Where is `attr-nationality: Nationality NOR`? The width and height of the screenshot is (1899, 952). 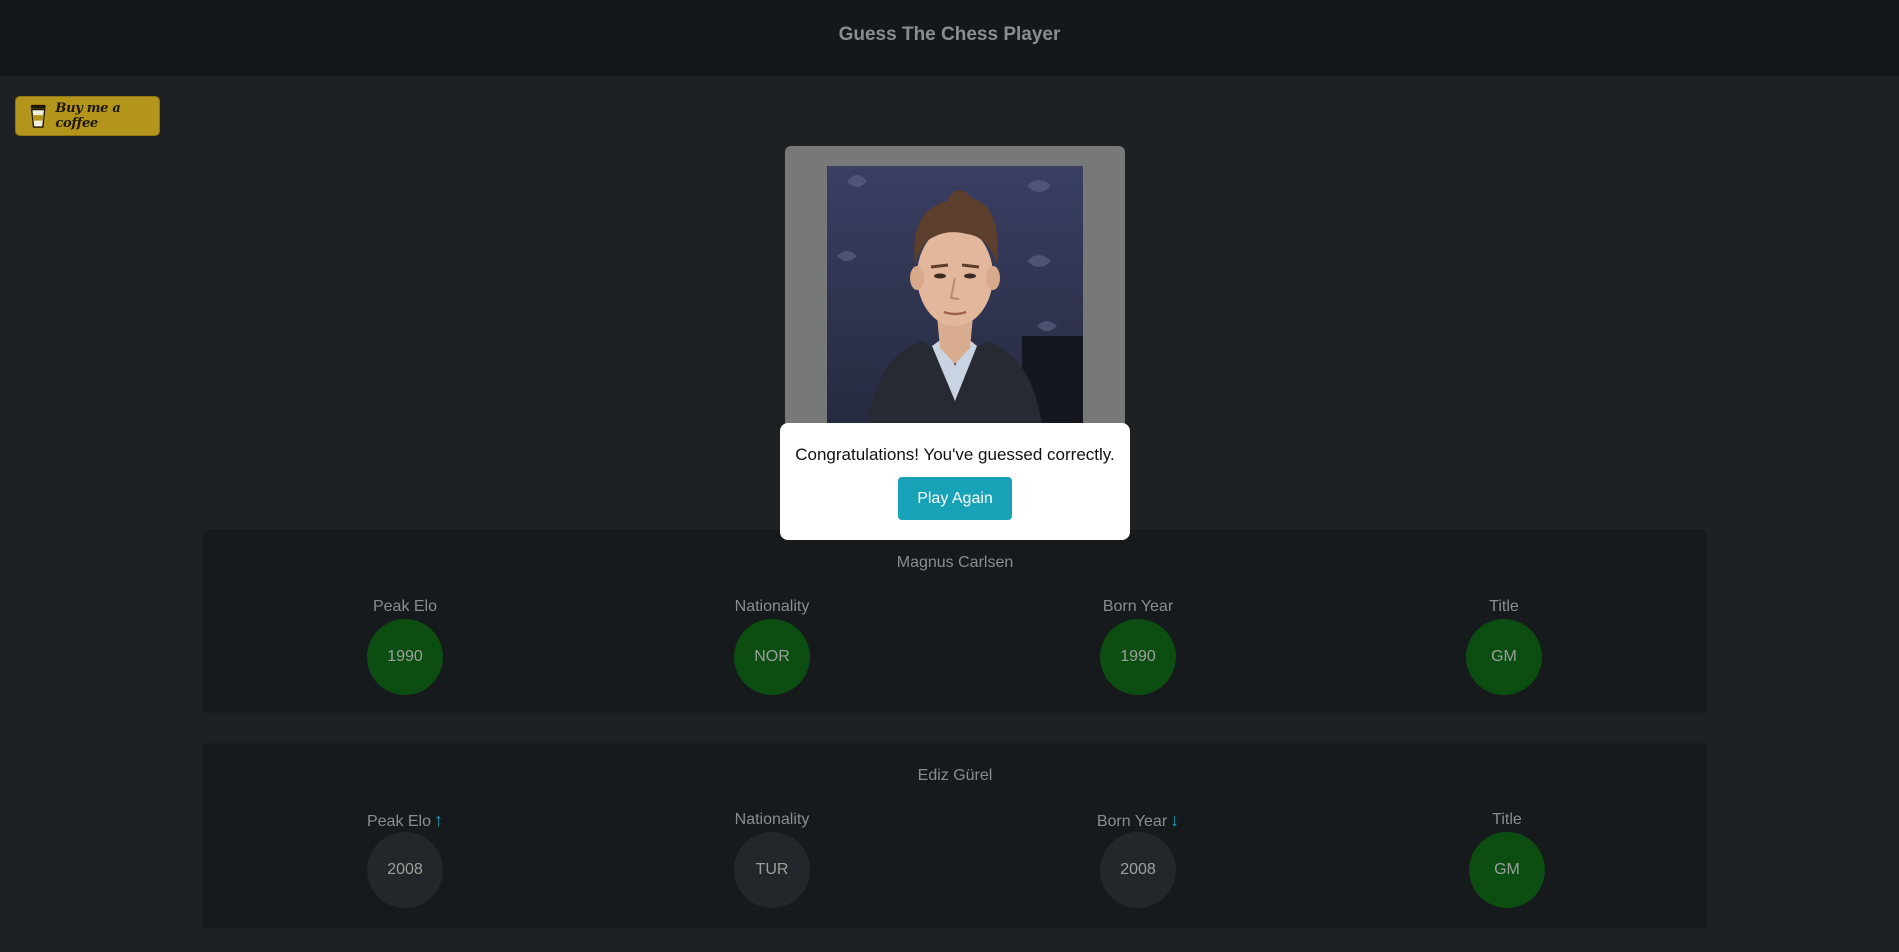
attr-nationality: Nationality NOR is located at coordinates (772, 646).